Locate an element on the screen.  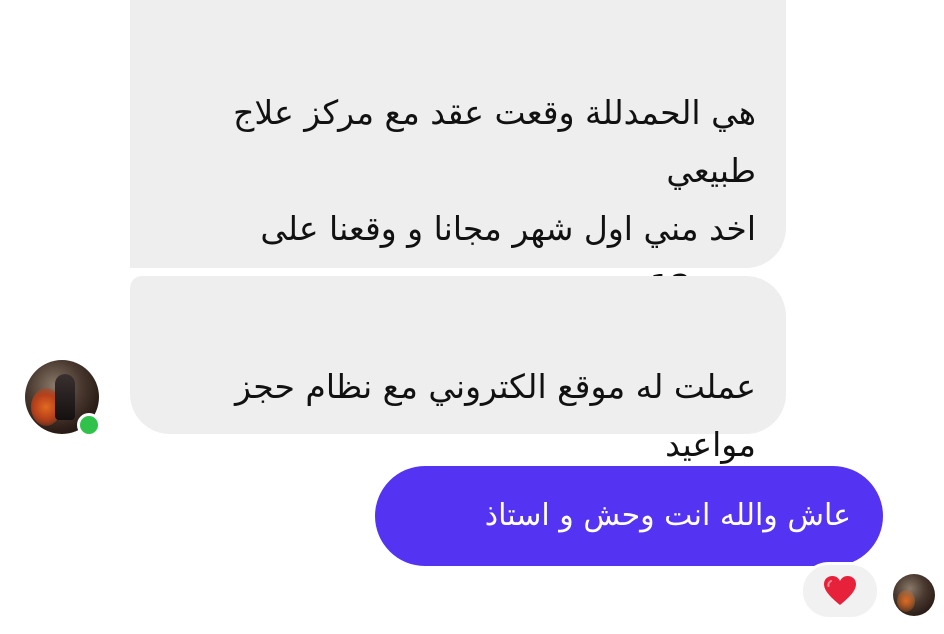
avatar-image-fire is located at coordinates (906, 601).